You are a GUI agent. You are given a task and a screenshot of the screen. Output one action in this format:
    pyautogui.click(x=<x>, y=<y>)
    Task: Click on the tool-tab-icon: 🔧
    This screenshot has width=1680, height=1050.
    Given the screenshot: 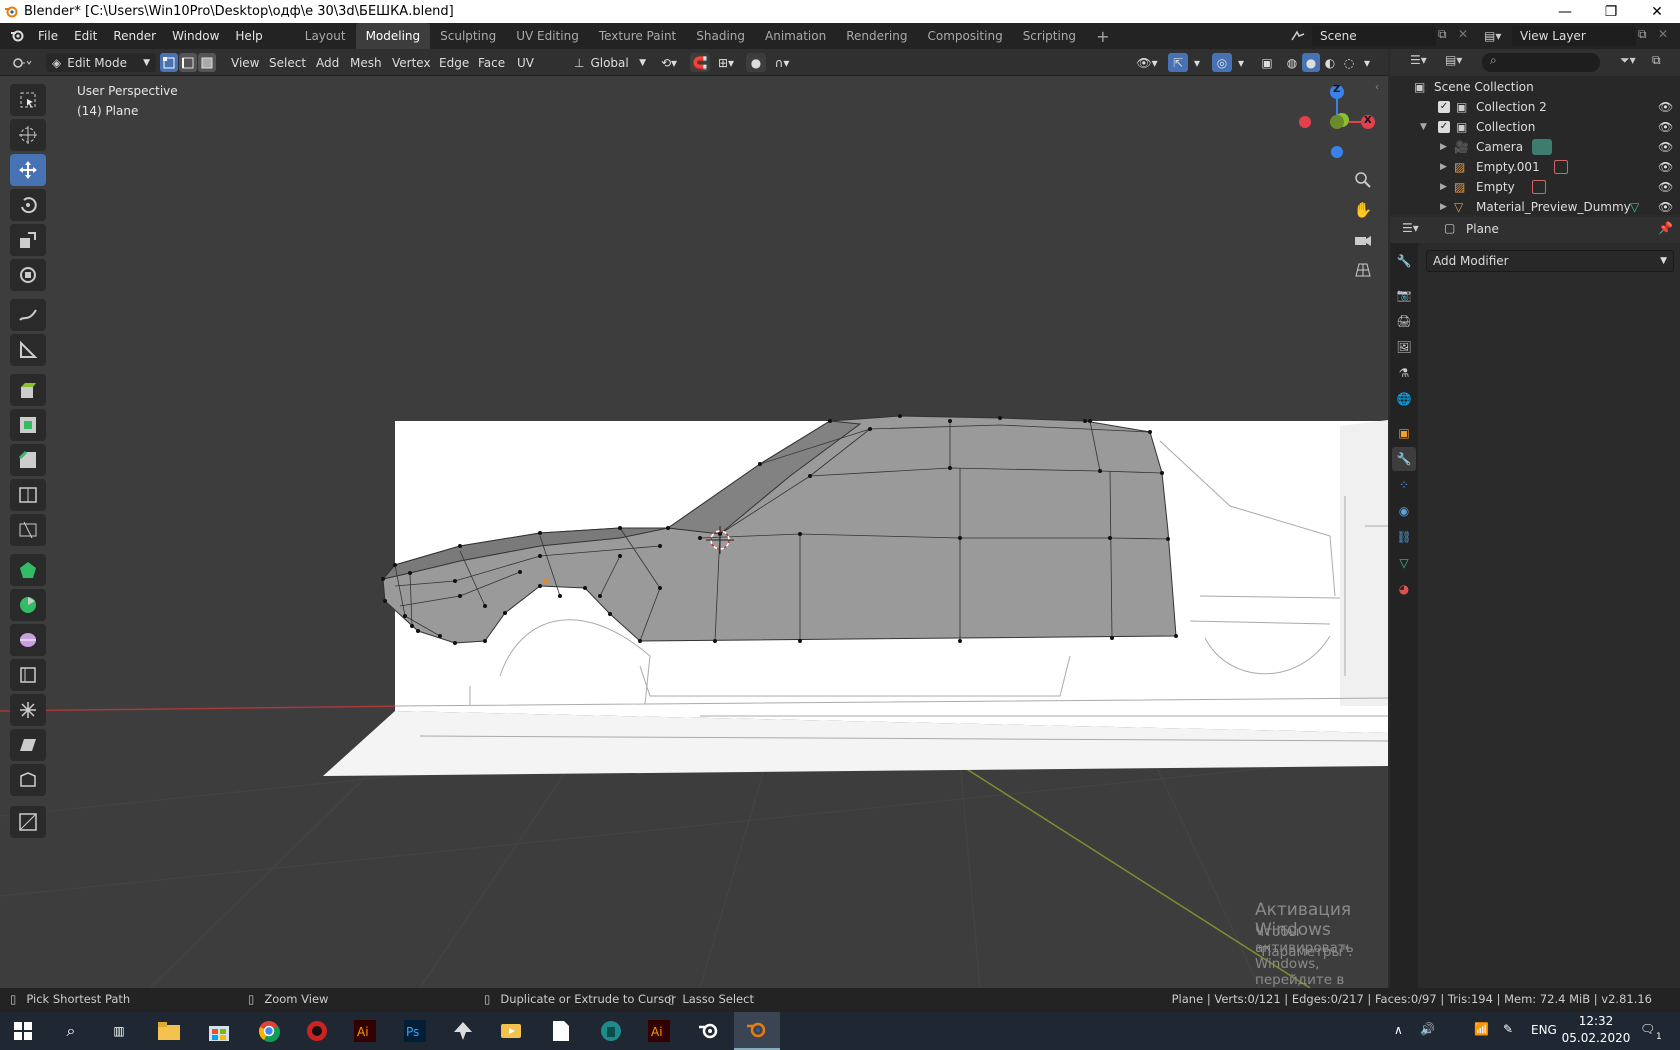 What is the action you would take?
    pyautogui.click(x=1404, y=261)
    